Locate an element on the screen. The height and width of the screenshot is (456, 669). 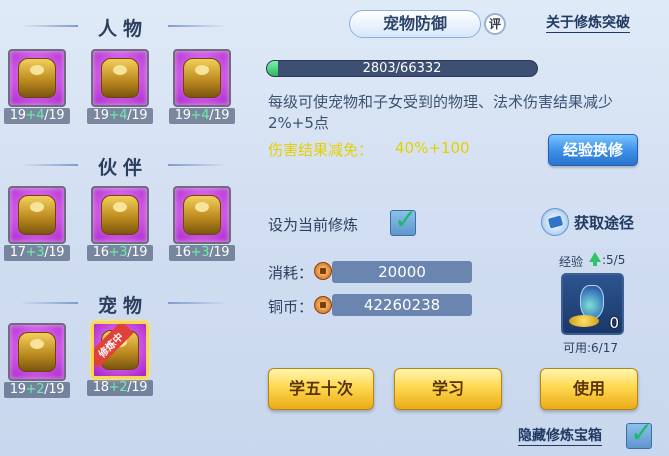
pet-attack-icon is located at coordinates (37, 352).